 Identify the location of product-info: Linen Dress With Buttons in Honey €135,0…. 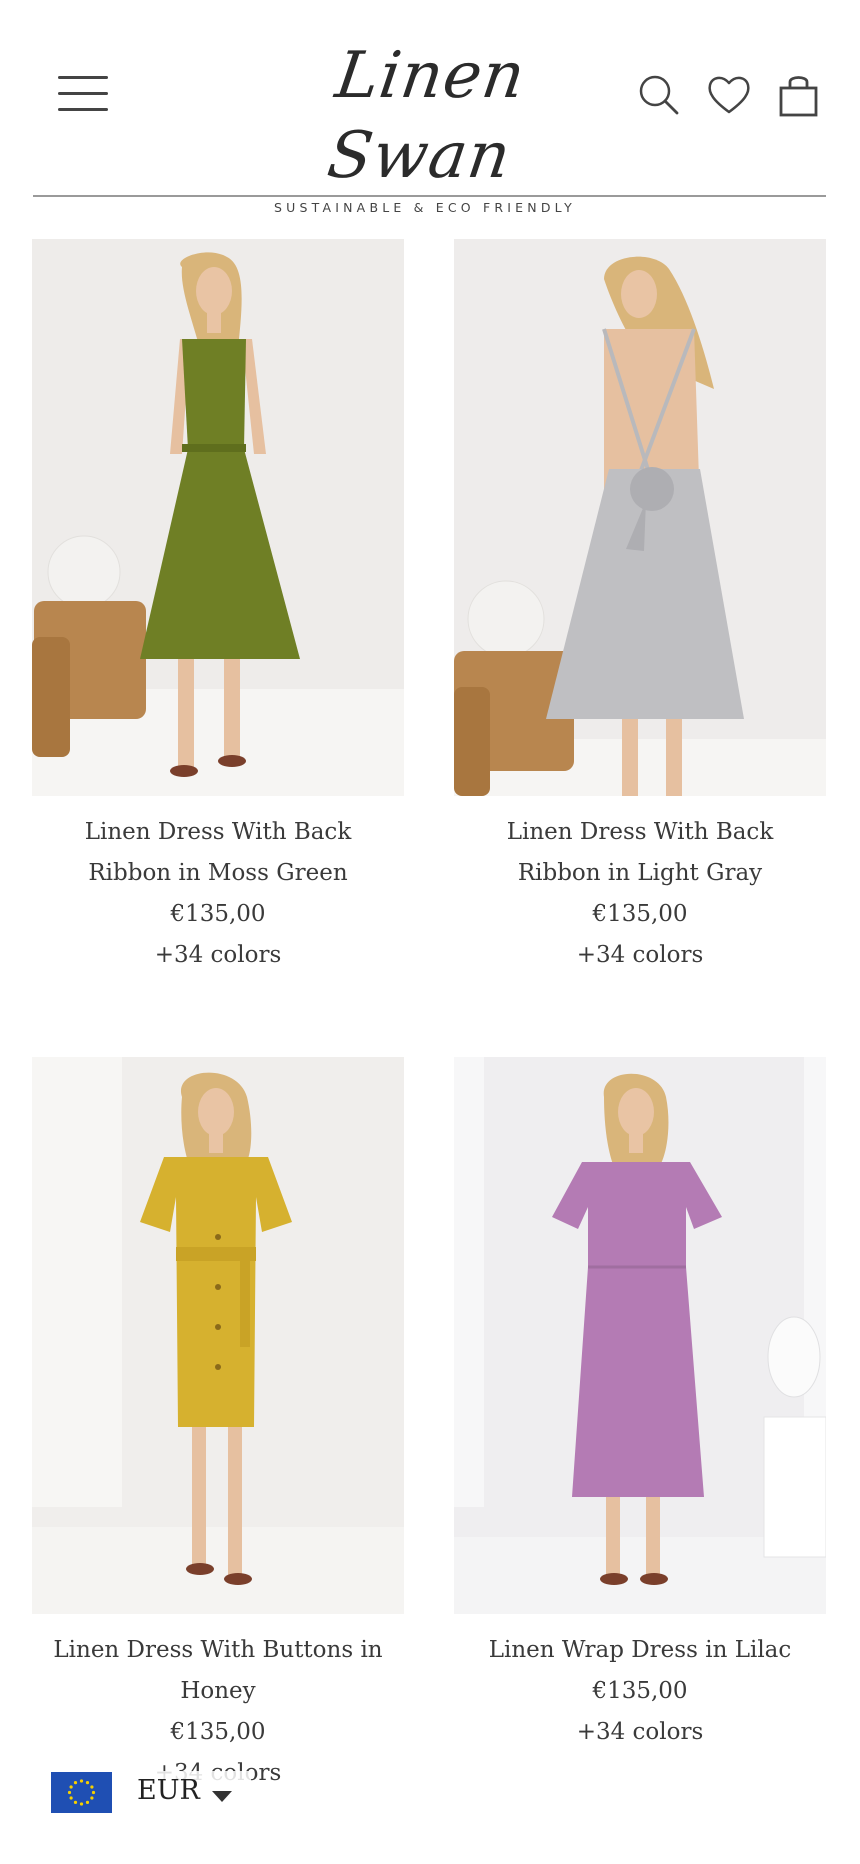
(218, 1704).